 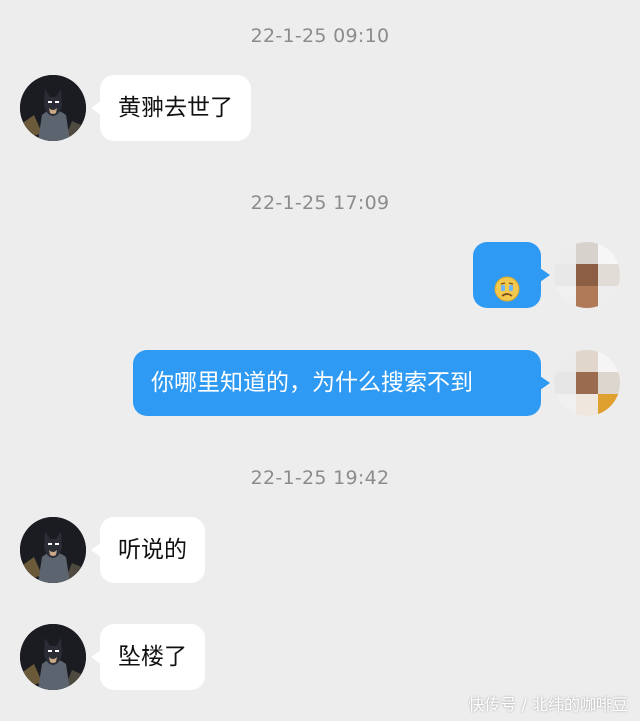 What do you see at coordinates (320, 36) in the screenshot?
I see `timestamp: 22-1-25 09:10` at bounding box center [320, 36].